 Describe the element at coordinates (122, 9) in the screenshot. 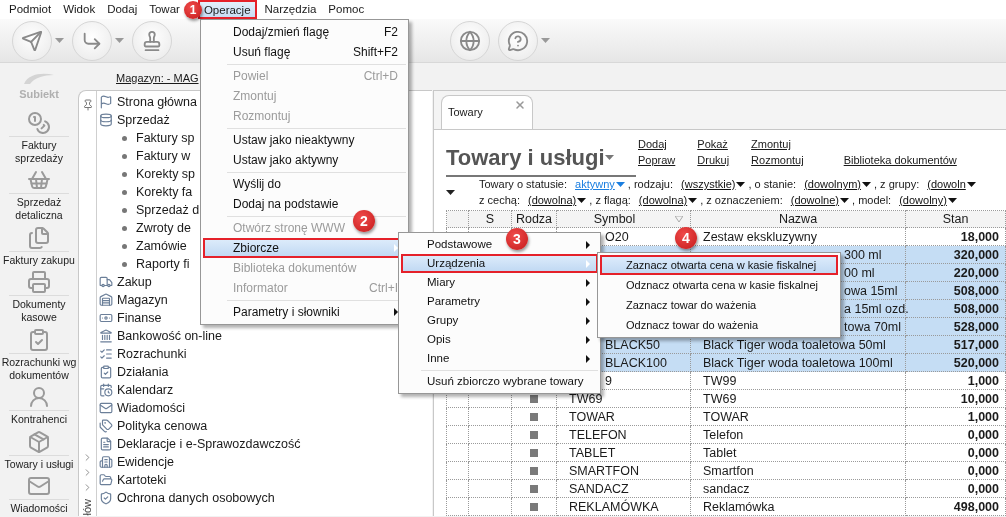

I see `menu-bar-item: Dodaj` at that location.